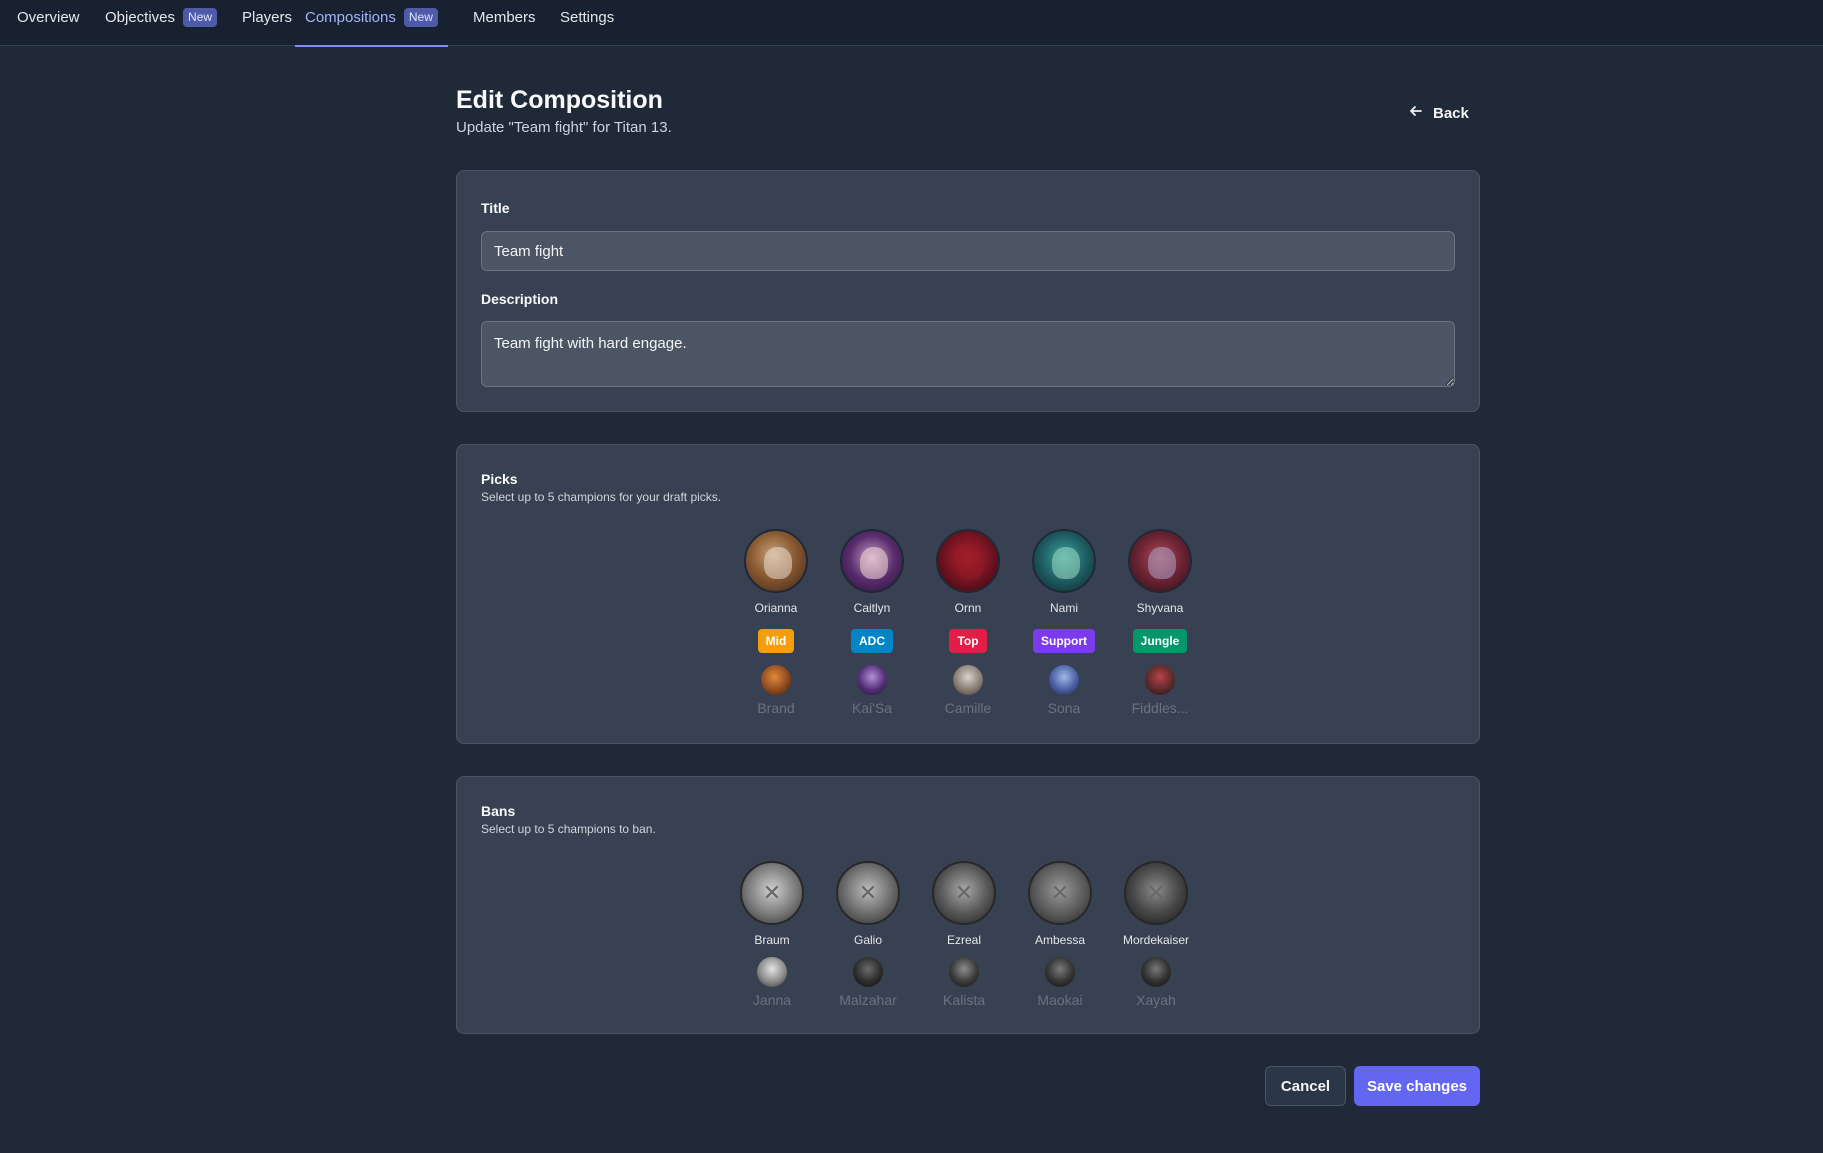 This screenshot has height=1153, width=1823. What do you see at coordinates (1160, 608) in the screenshot?
I see `champion-name: Shyvana` at bounding box center [1160, 608].